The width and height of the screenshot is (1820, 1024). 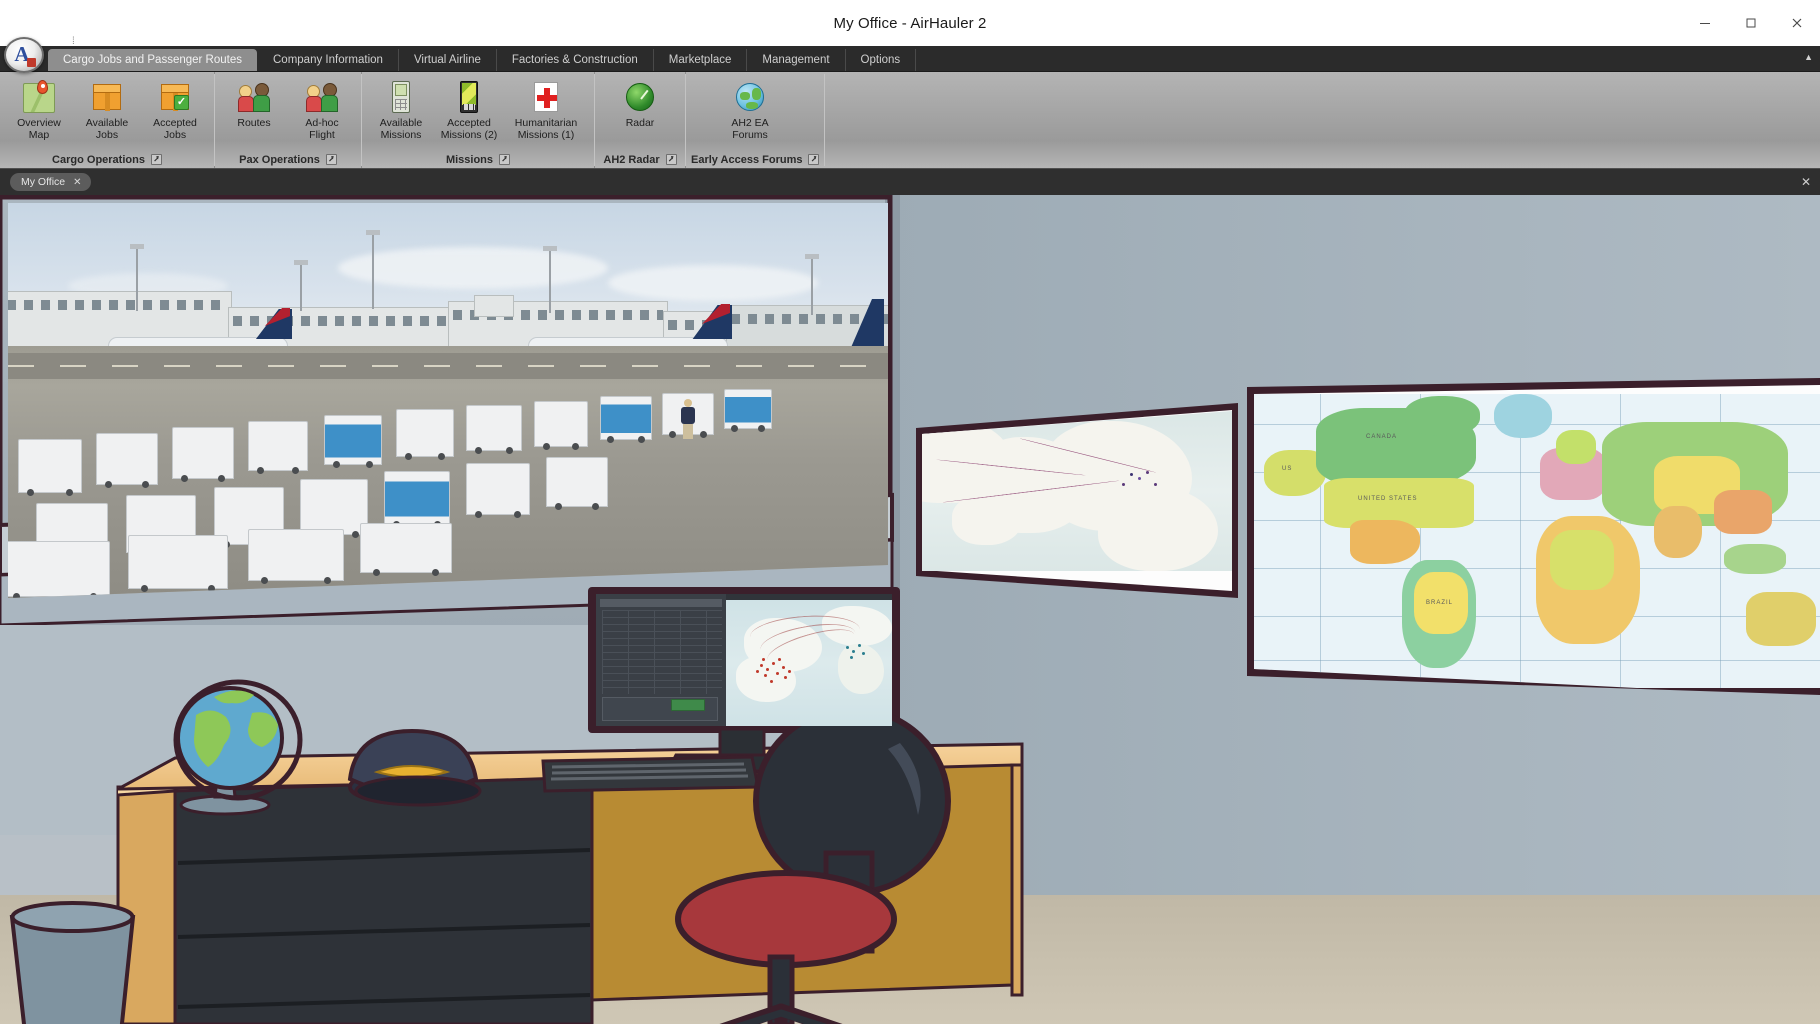 I want to click on tab-management: Management, so click(x=796, y=60).